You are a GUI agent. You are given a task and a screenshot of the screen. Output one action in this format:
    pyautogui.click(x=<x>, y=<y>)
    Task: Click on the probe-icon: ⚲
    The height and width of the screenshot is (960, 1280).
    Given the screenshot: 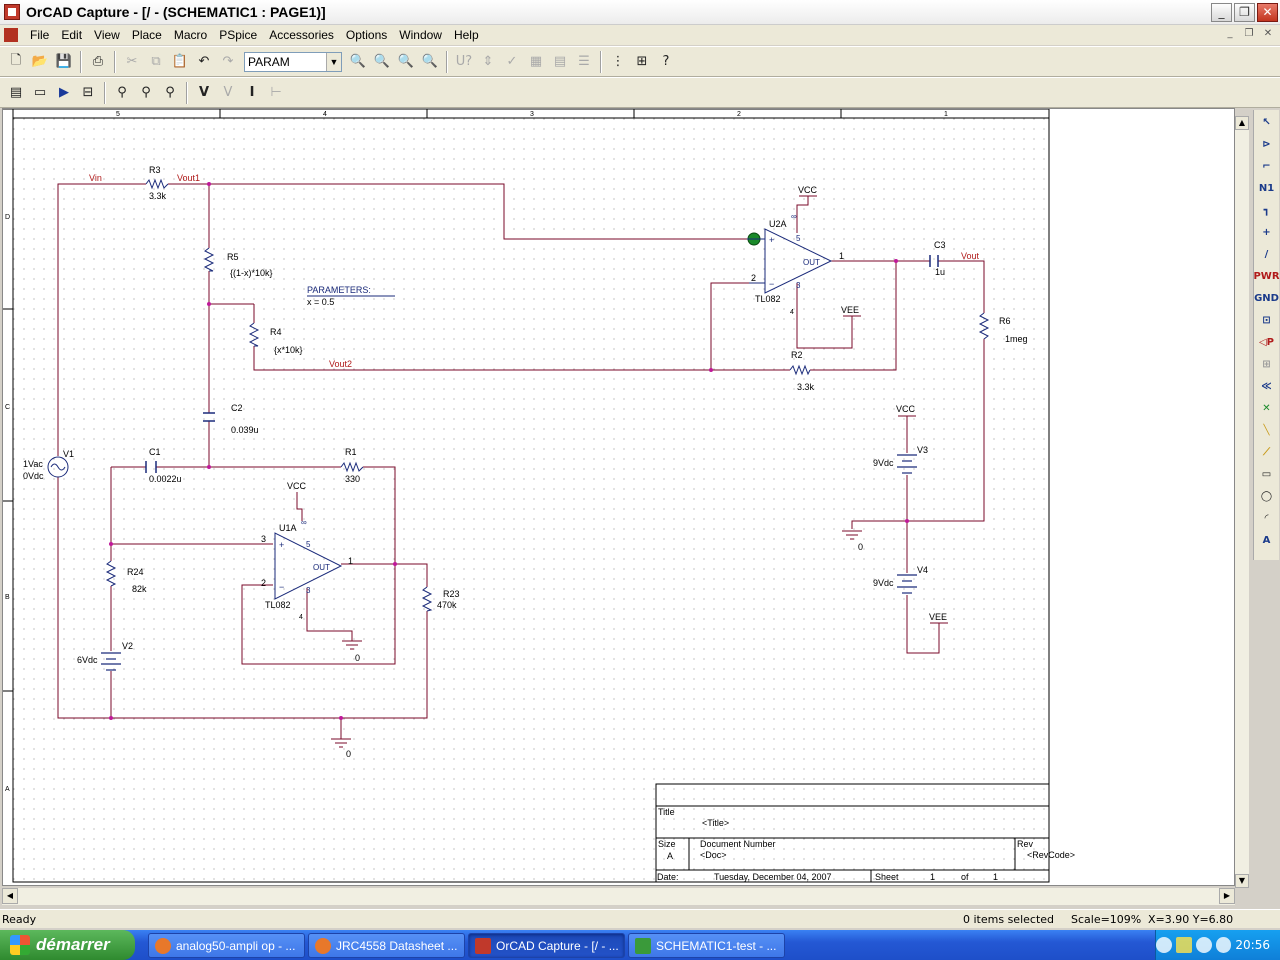 What is the action you would take?
    pyautogui.click(x=122, y=93)
    